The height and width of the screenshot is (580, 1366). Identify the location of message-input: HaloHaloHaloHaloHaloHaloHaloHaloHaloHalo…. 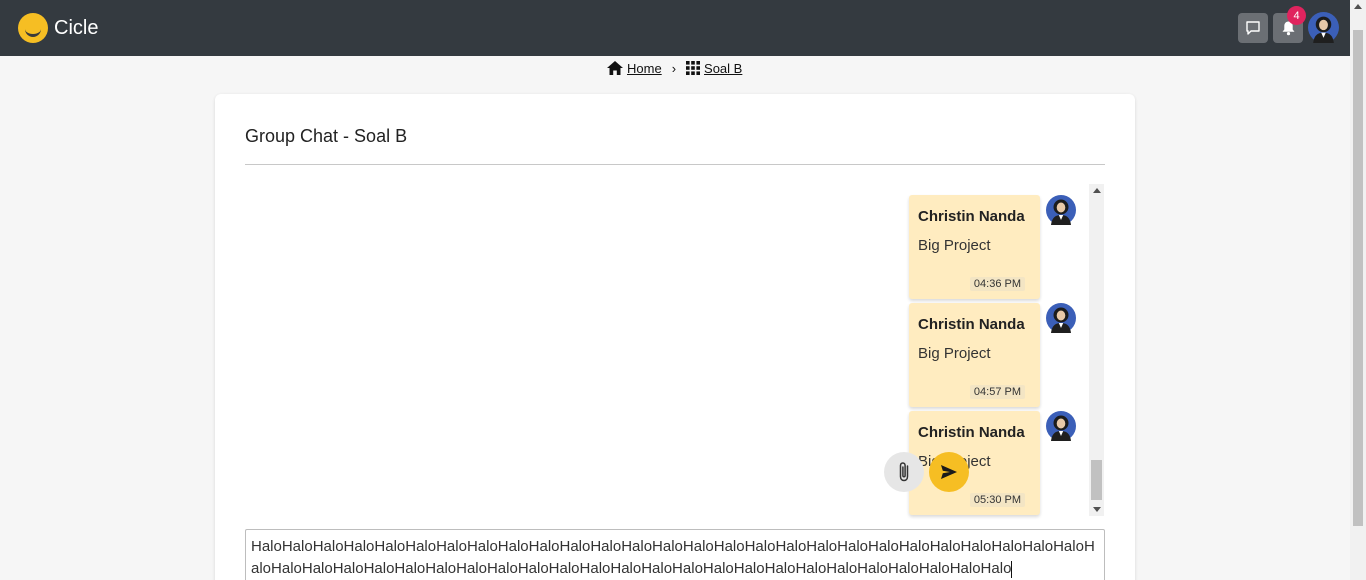
(675, 554).